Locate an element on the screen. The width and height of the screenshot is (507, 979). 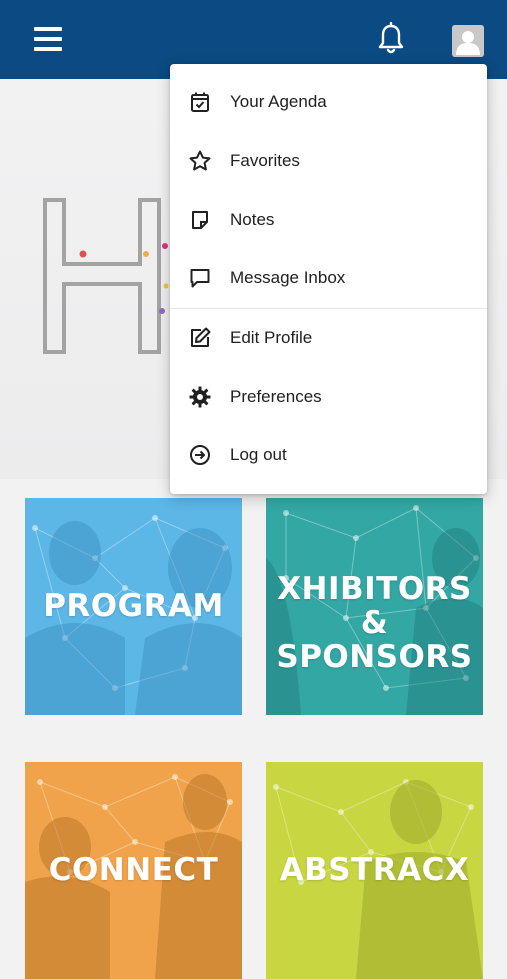
menu-item-label: Favorites is located at coordinates (265, 160).